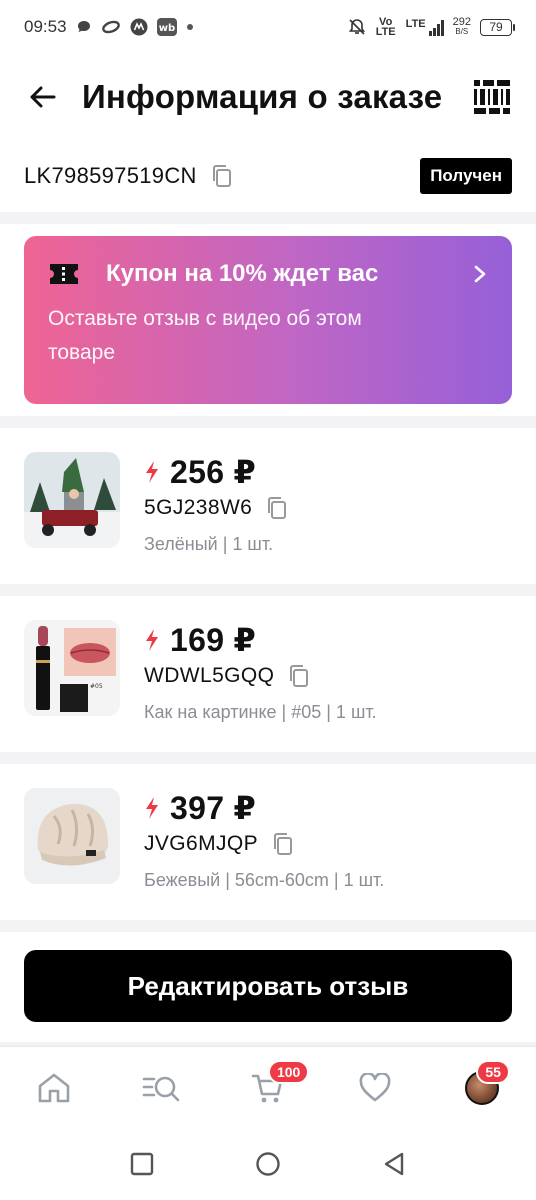 The width and height of the screenshot is (536, 1200). I want to click on chat-bubble-icon, so click(83, 26).